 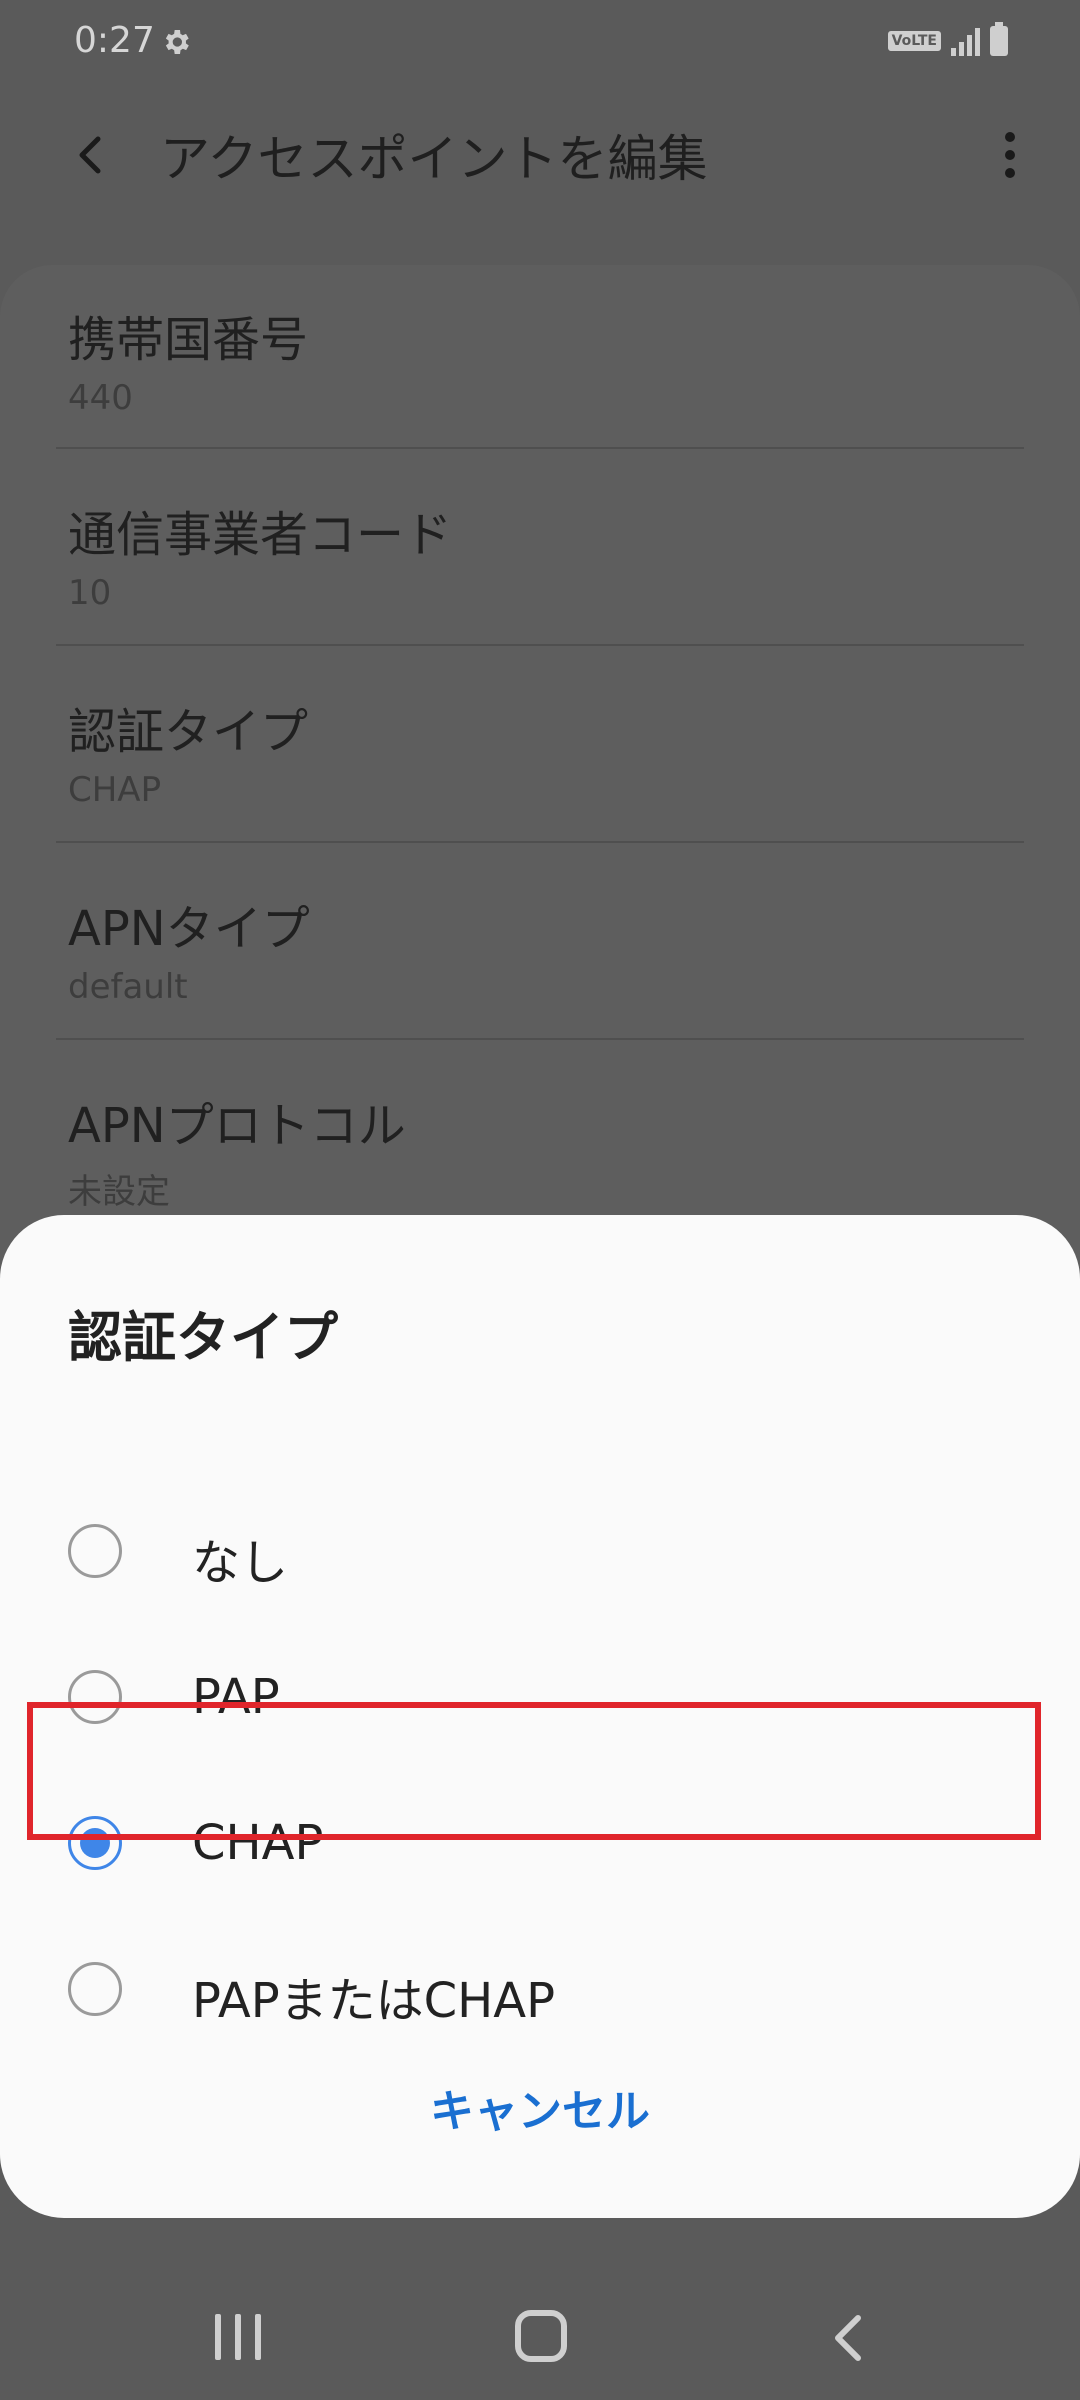 I want to click on status-bar: 0:27 VoLTE, so click(x=540, y=45).